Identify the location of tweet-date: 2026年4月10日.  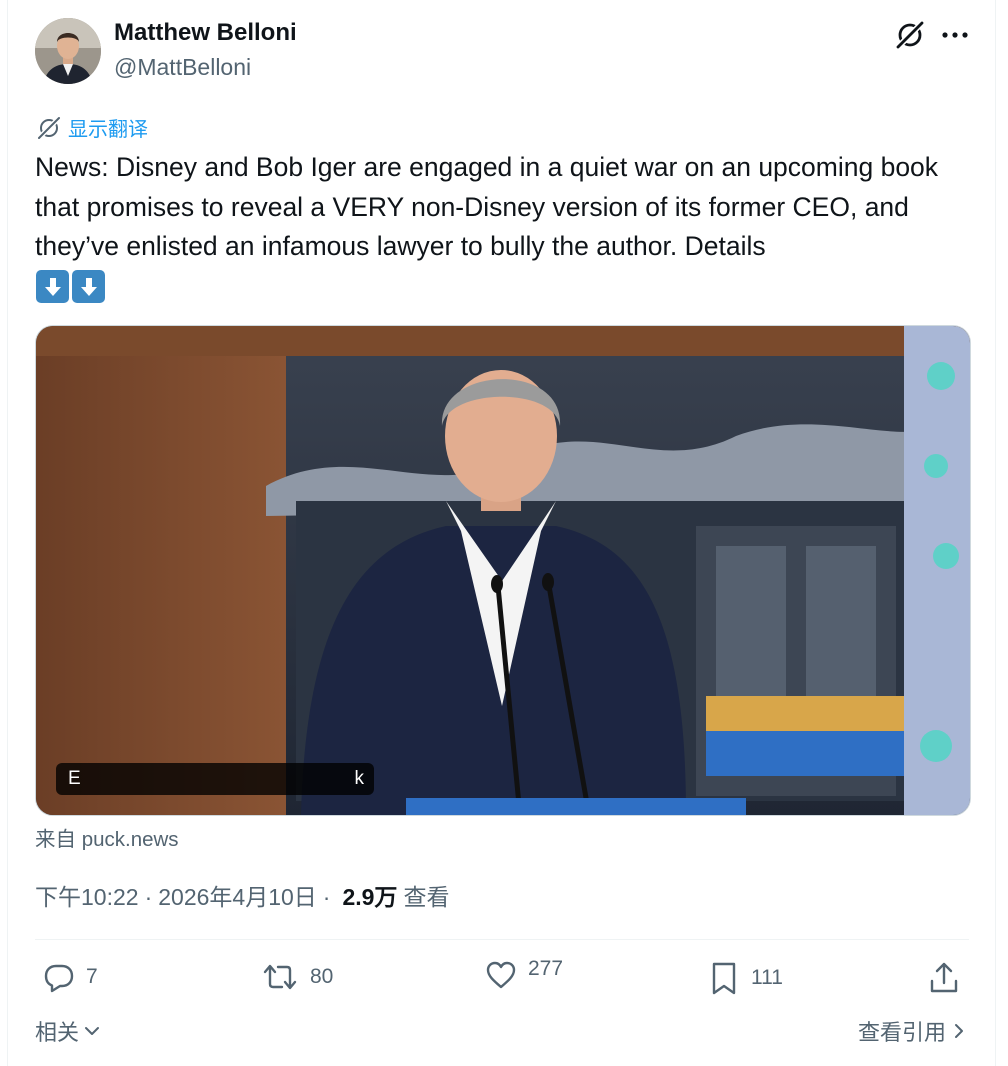
(237, 895).